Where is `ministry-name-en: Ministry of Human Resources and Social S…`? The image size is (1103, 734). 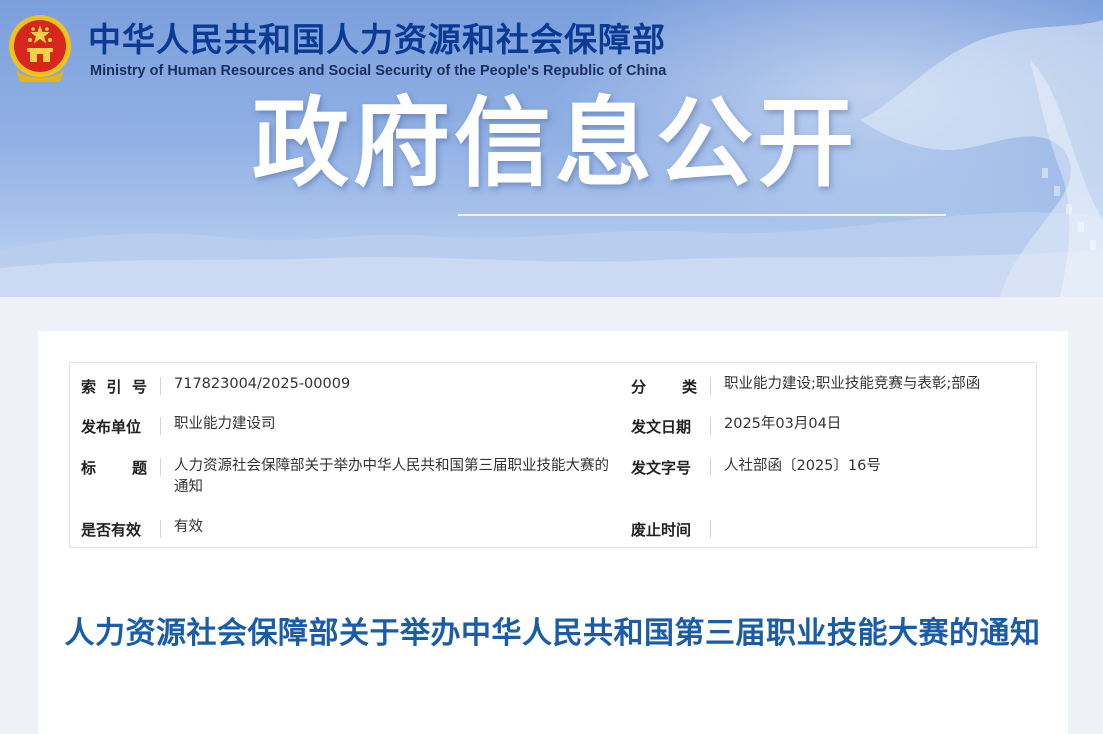
ministry-name-en: Ministry of Human Resources and Social S… is located at coordinates (378, 71).